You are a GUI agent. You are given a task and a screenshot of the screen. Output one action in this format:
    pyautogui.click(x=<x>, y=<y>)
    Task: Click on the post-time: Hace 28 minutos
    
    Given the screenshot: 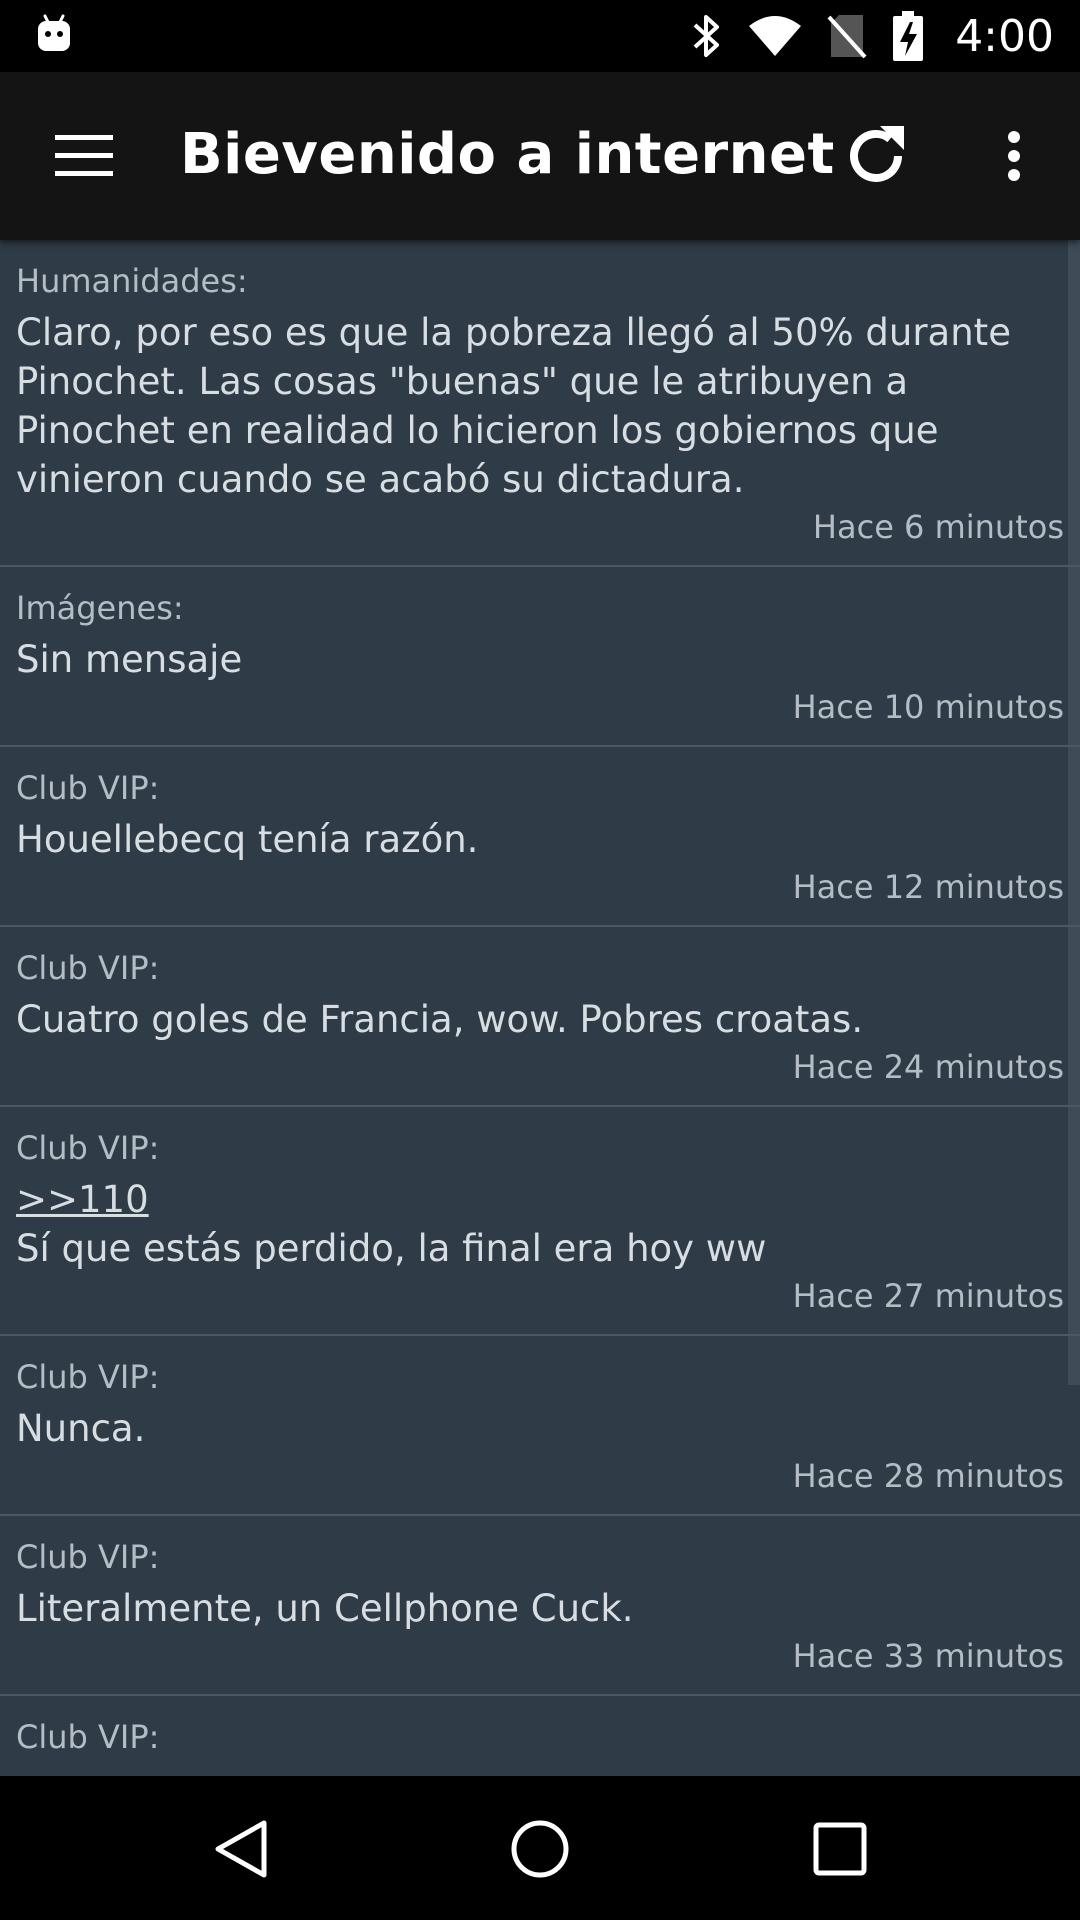 What is the action you would take?
    pyautogui.click(x=928, y=1476)
    